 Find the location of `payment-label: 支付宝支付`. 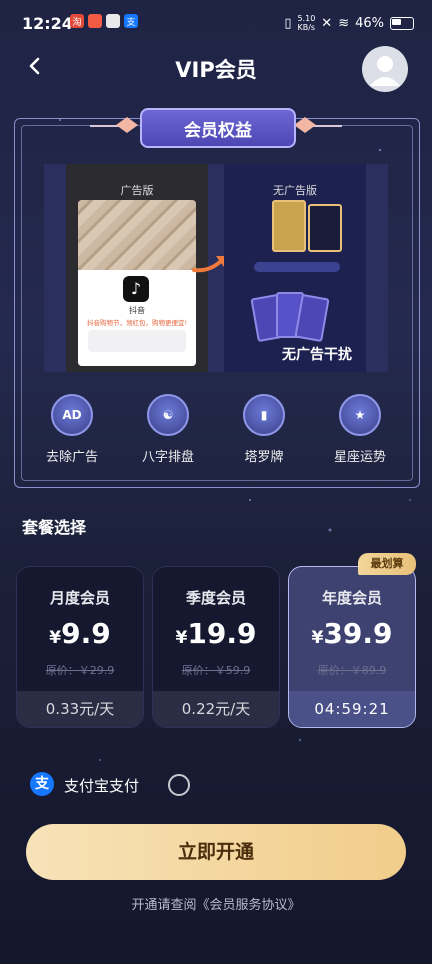

payment-label: 支付宝支付 is located at coordinates (102, 786).